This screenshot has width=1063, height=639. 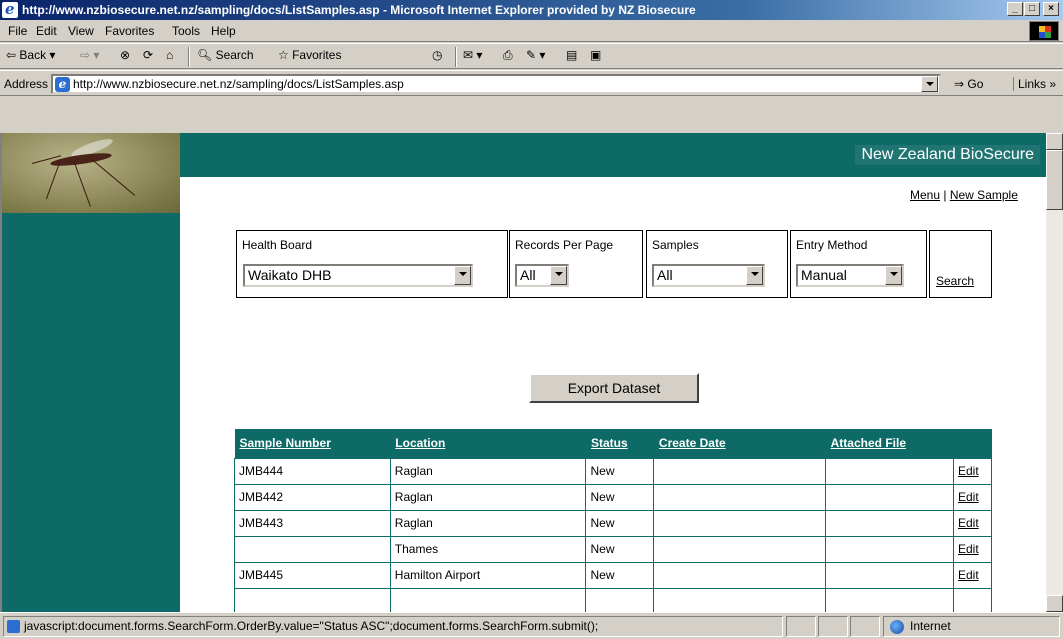 I want to click on scroll-thumb, so click(x=1054, y=180).